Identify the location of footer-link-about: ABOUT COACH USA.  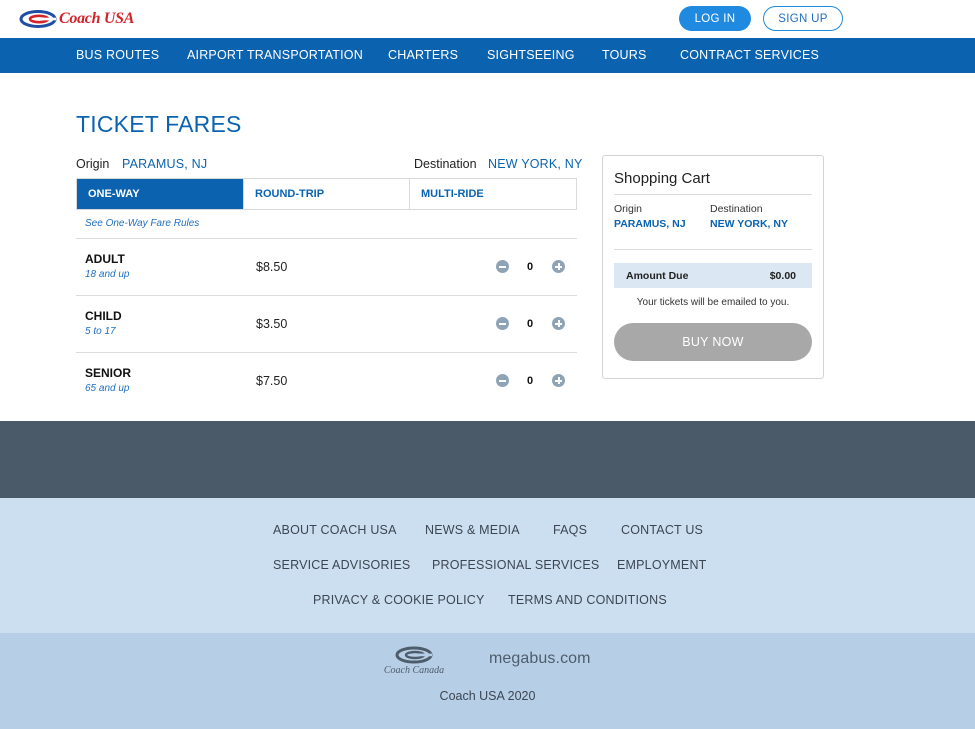
(335, 530).